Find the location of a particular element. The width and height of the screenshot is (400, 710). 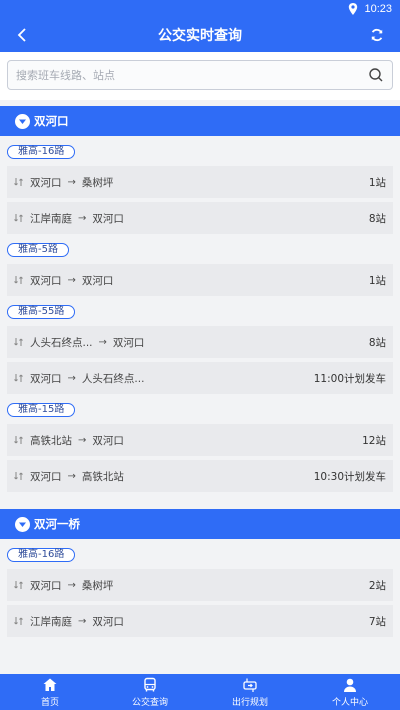

tab-label: 公交查询 is located at coordinates (149, 702).